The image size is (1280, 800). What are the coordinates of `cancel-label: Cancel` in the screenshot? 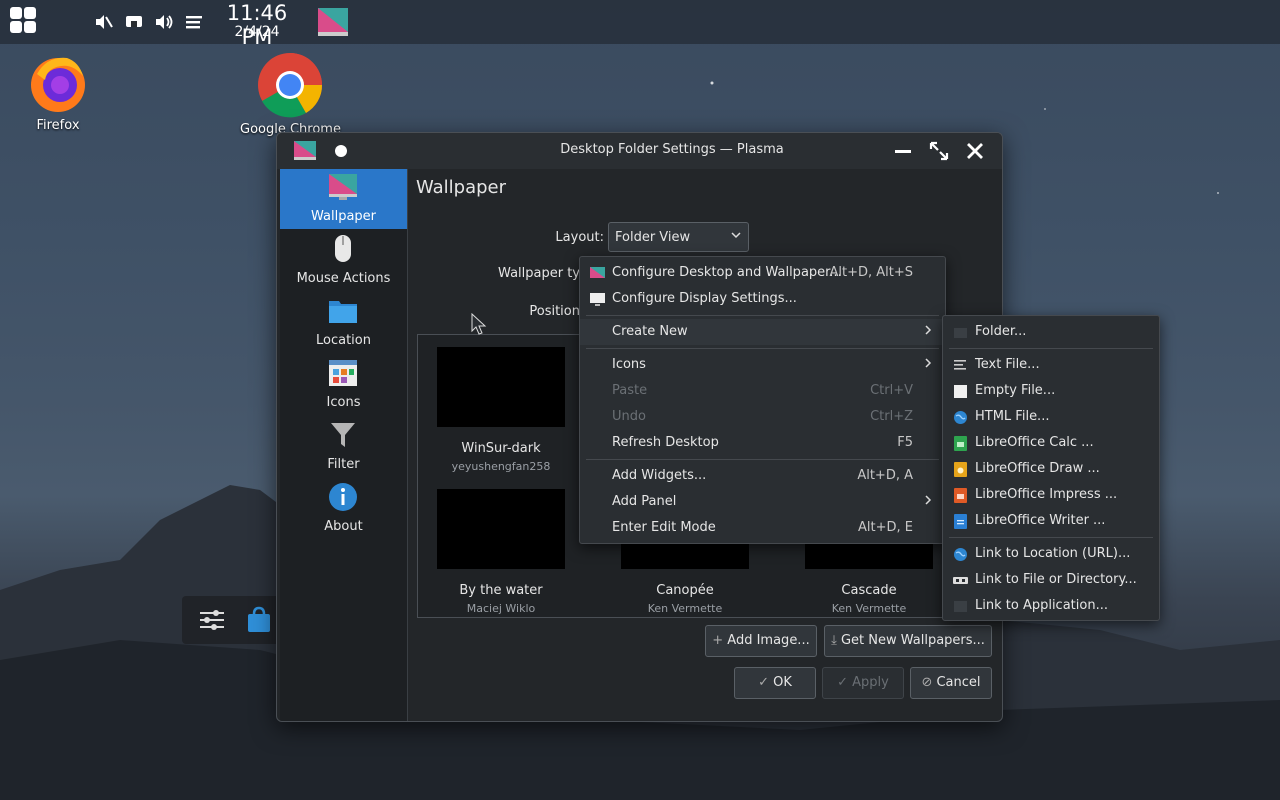 It's located at (958, 682).